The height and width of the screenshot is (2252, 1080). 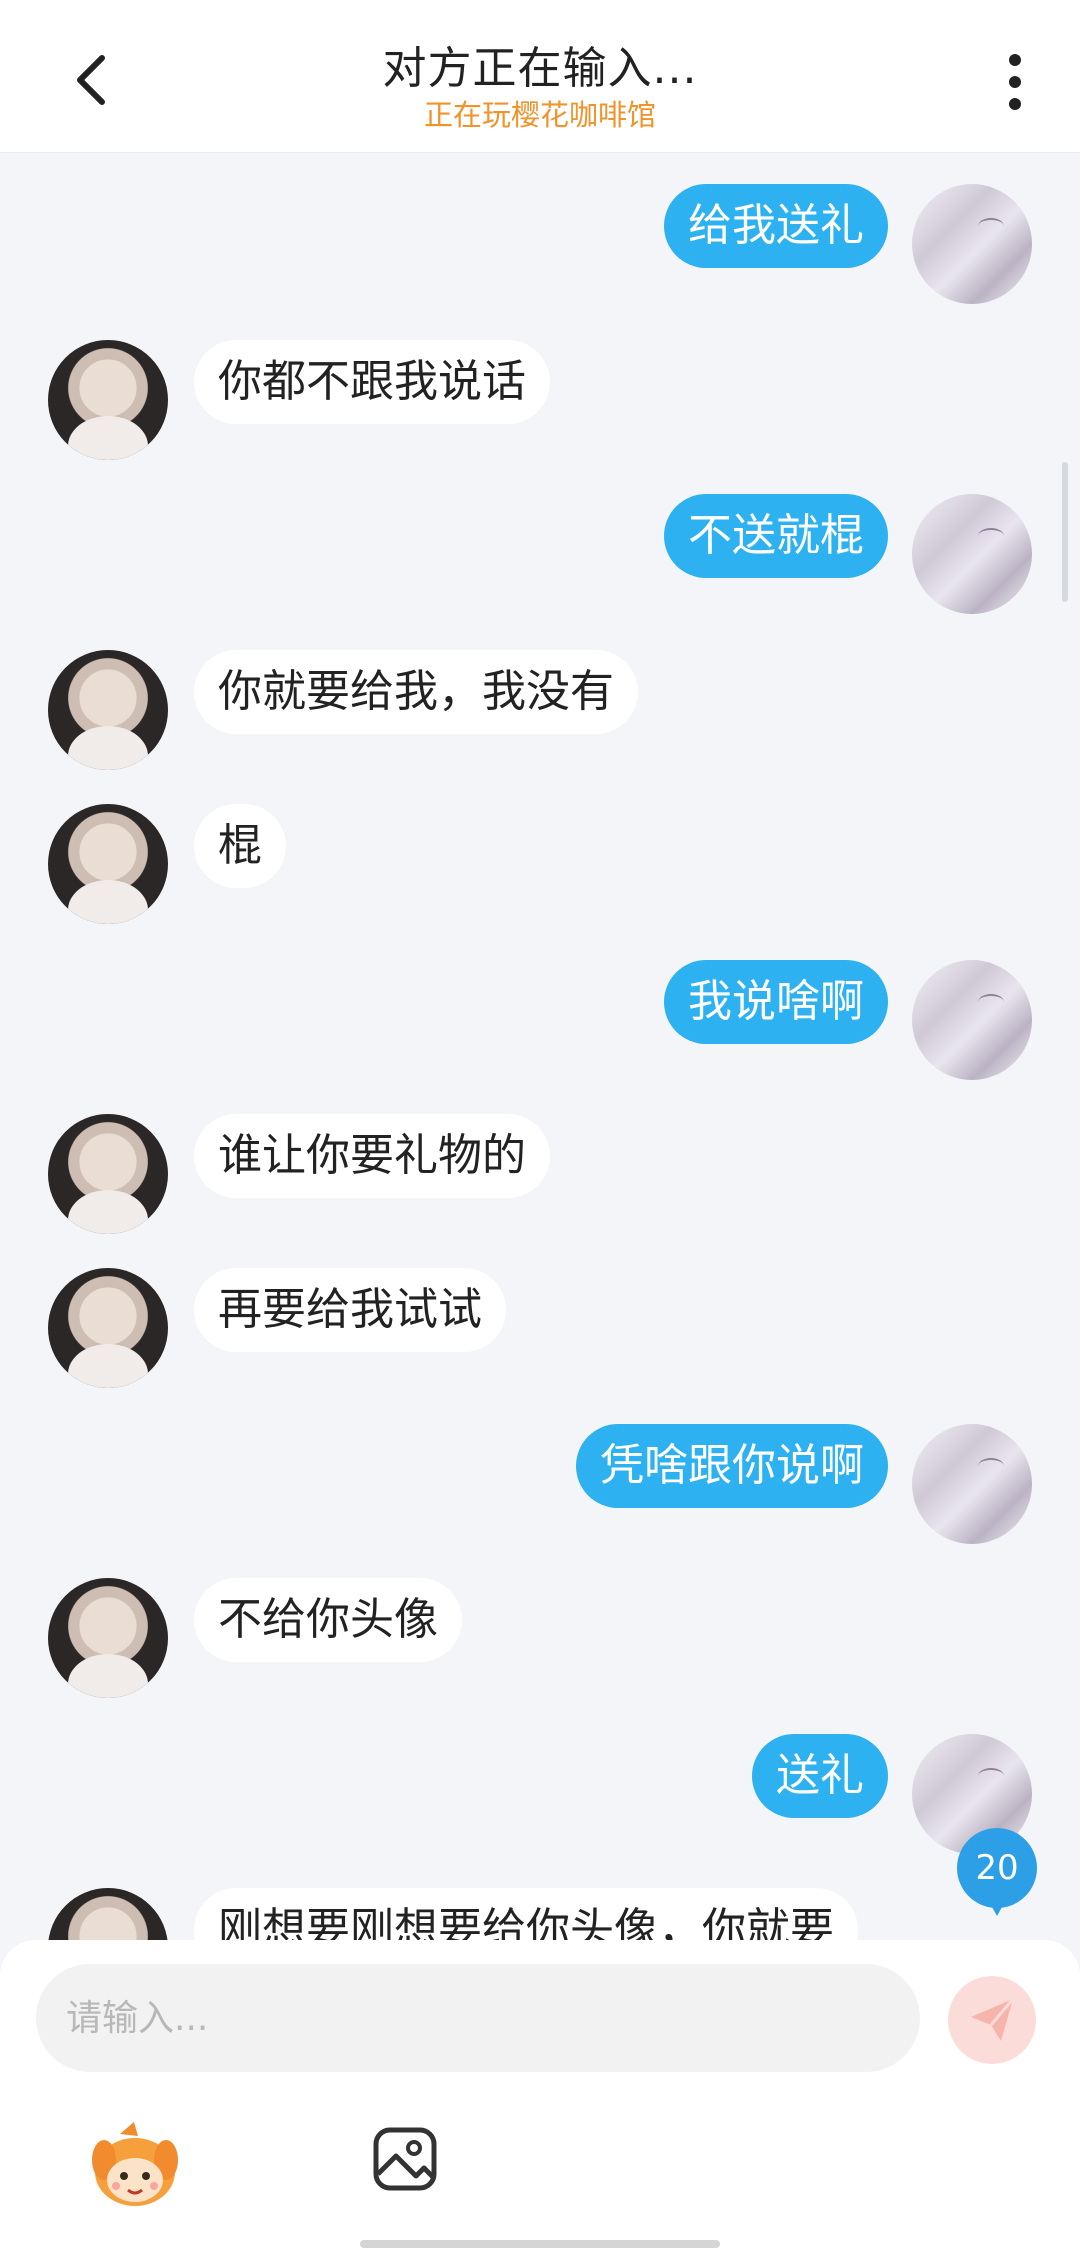 What do you see at coordinates (526, 1914) in the screenshot?
I see `message-bubble: 刚想要刚想要给你头像，你就要` at bounding box center [526, 1914].